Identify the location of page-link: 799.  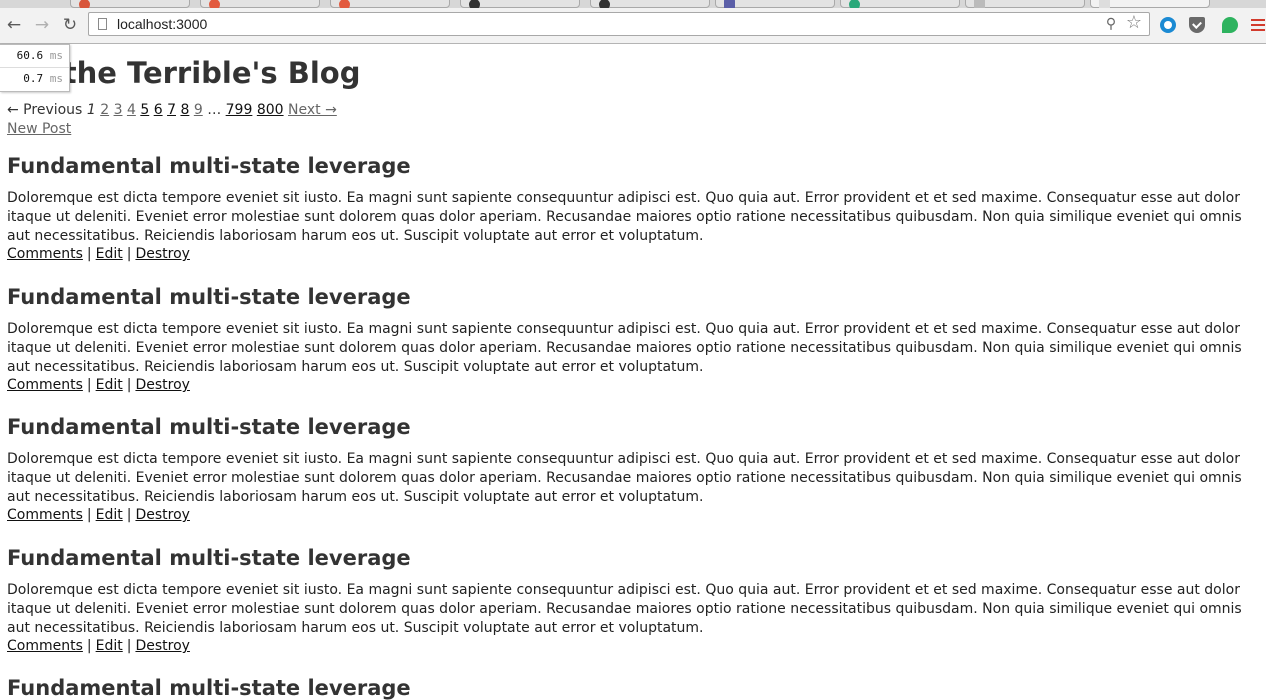
(239, 110).